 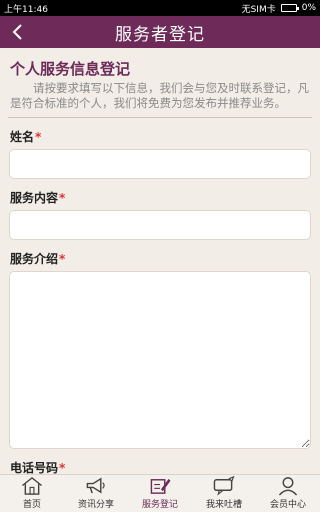 I want to click on phone-label: 电话号码*, so click(x=160, y=466).